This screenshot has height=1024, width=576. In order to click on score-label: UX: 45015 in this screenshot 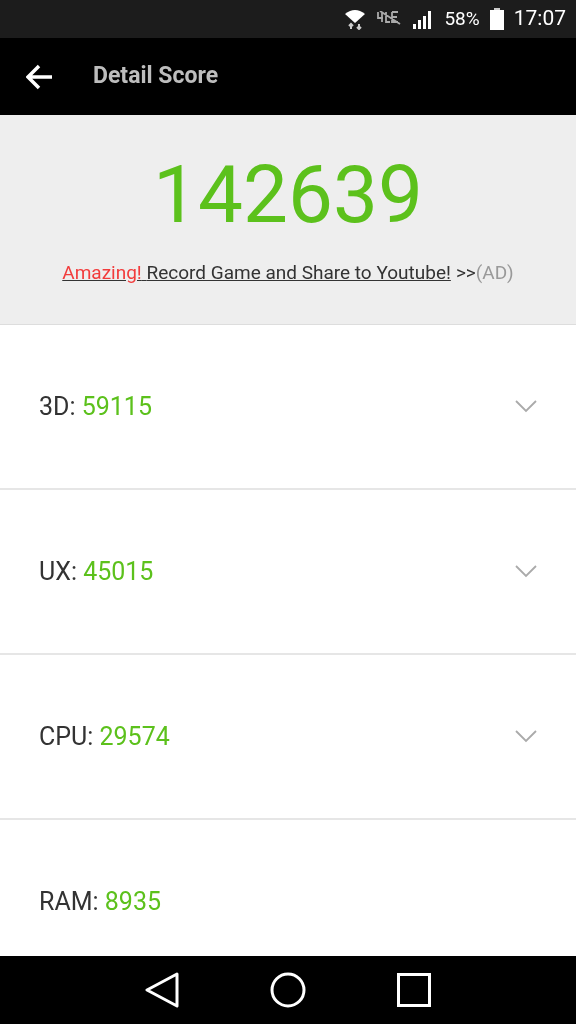, I will do `click(96, 571)`.